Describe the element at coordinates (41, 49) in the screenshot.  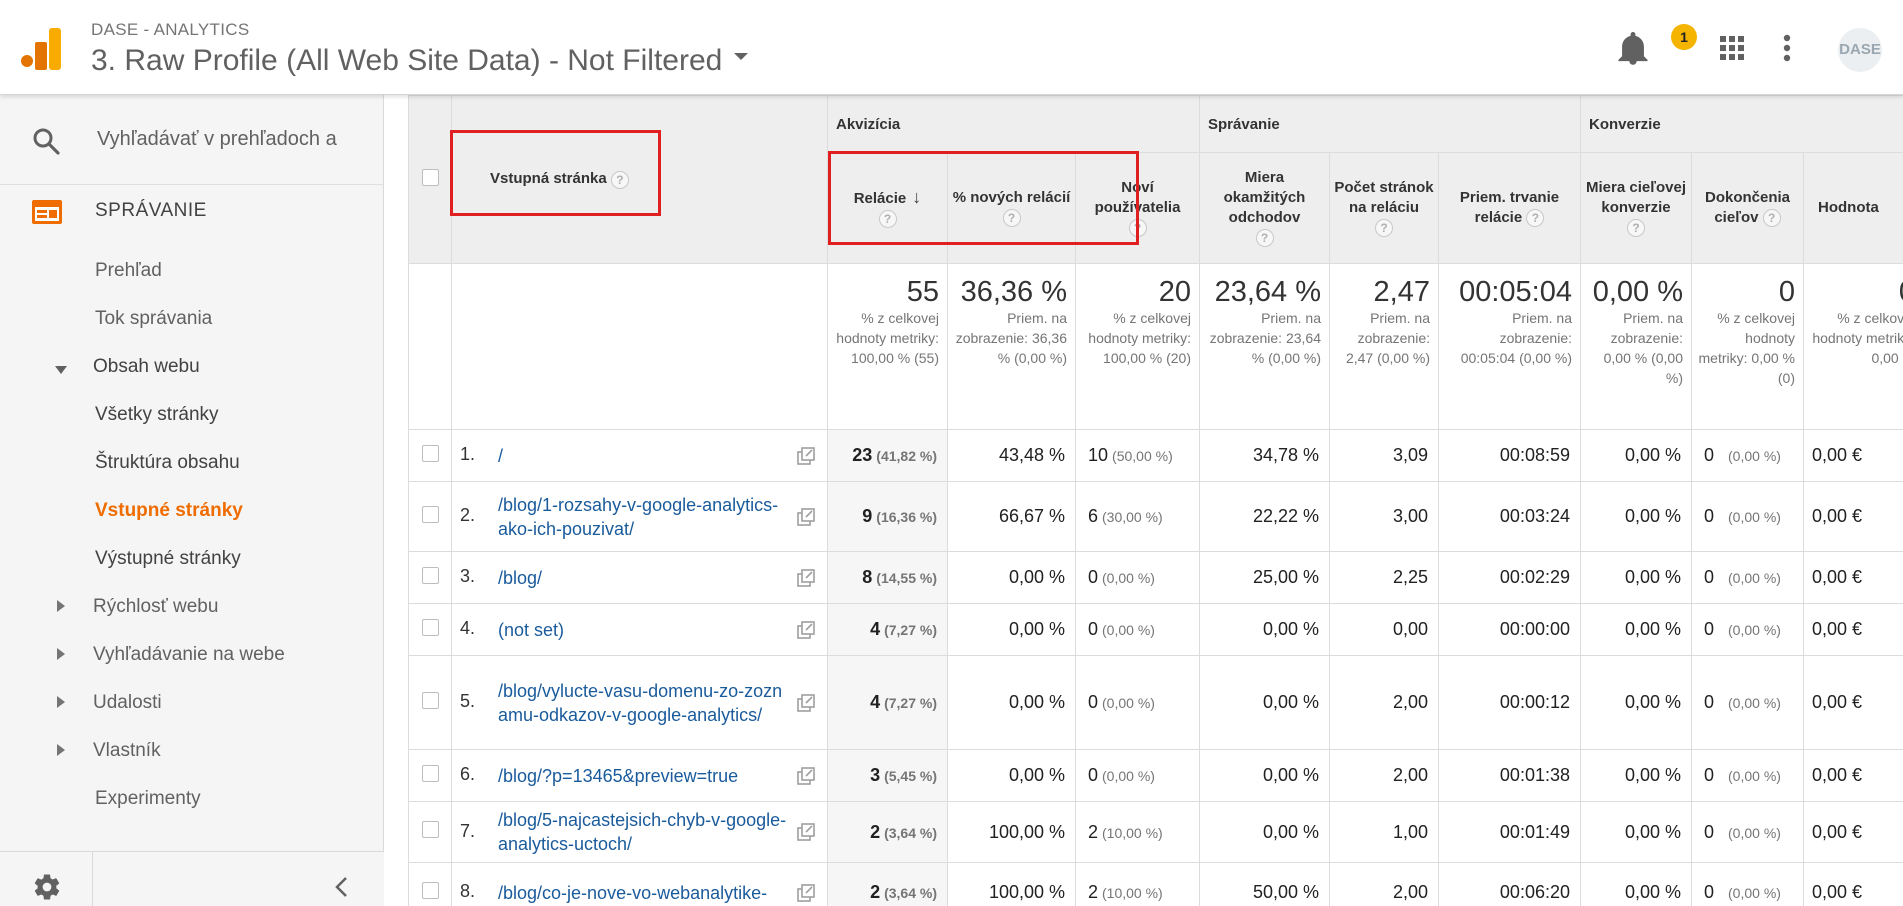
I see `analytics-logo-icon` at that location.